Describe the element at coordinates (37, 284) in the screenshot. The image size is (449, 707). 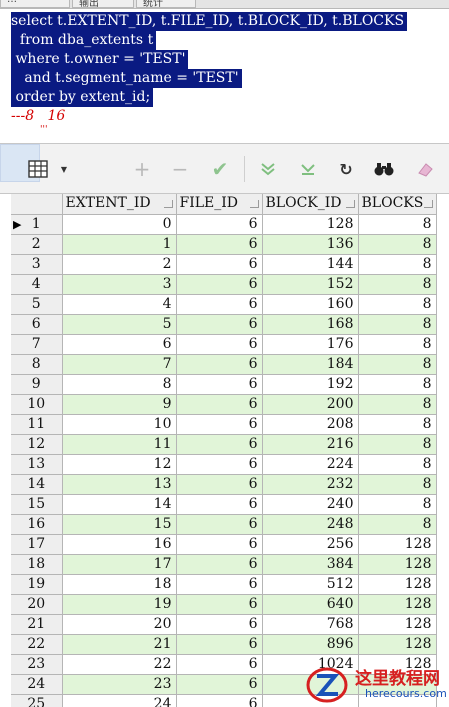
I see `row-number-cell: 4` at that location.